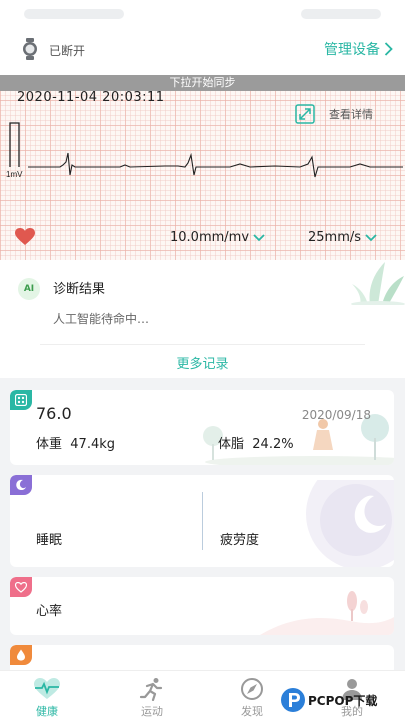  What do you see at coordinates (93, 444) in the screenshot?
I see `weight-value: 47.4kg` at bounding box center [93, 444].